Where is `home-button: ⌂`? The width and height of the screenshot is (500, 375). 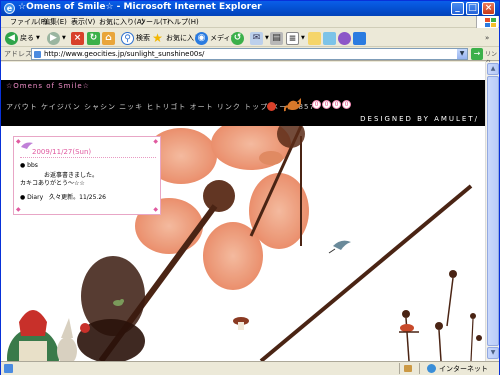 home-button: ⌂ is located at coordinates (109, 38).